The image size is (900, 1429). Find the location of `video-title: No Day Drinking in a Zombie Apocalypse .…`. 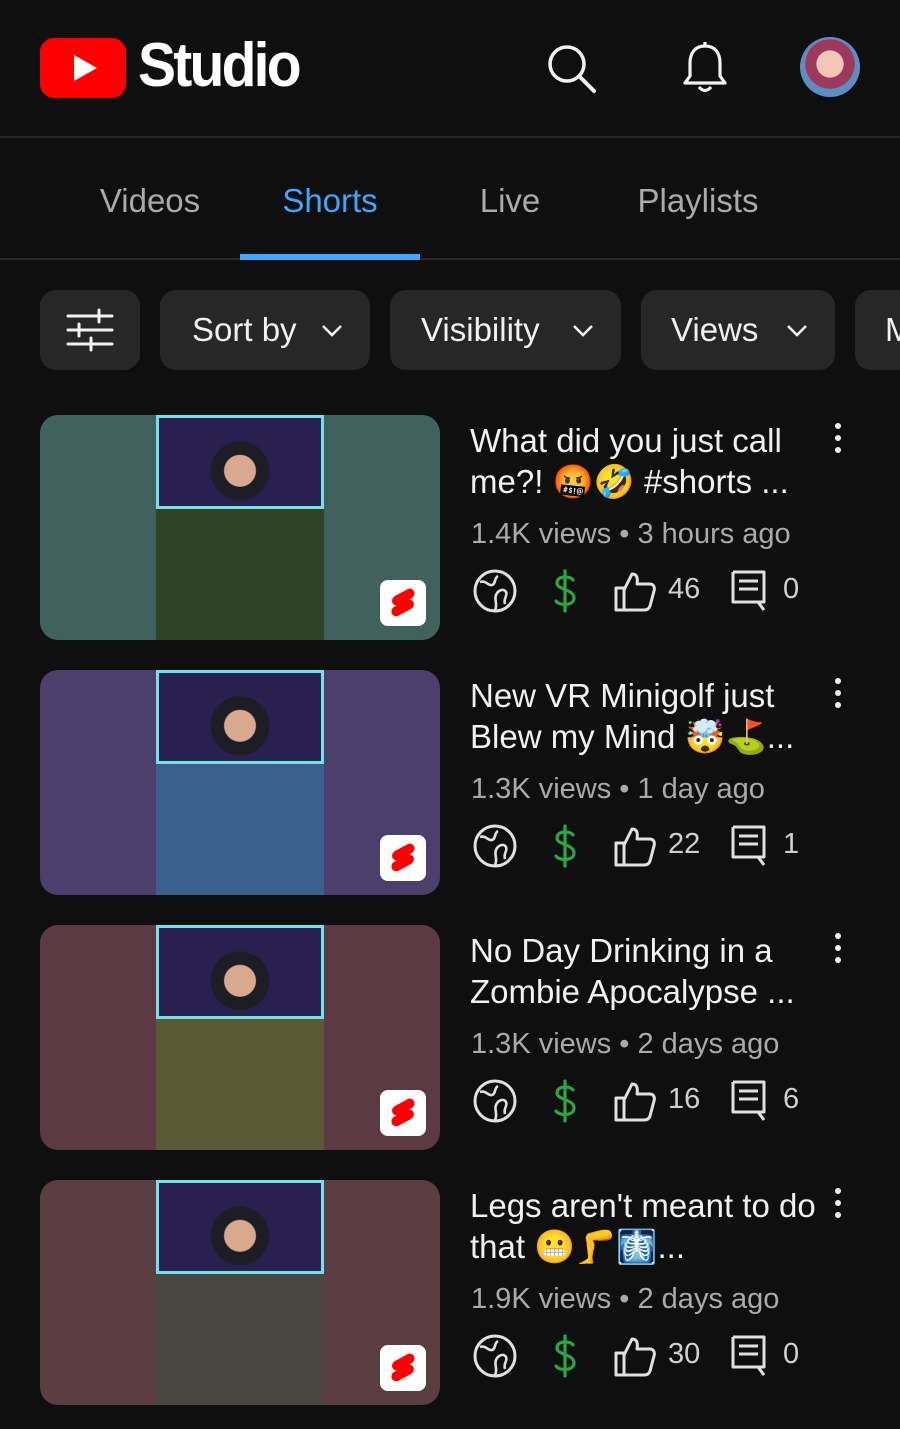

video-title: No Day Drinking in a Zombie Apocalypse .… is located at coordinates (645, 971).